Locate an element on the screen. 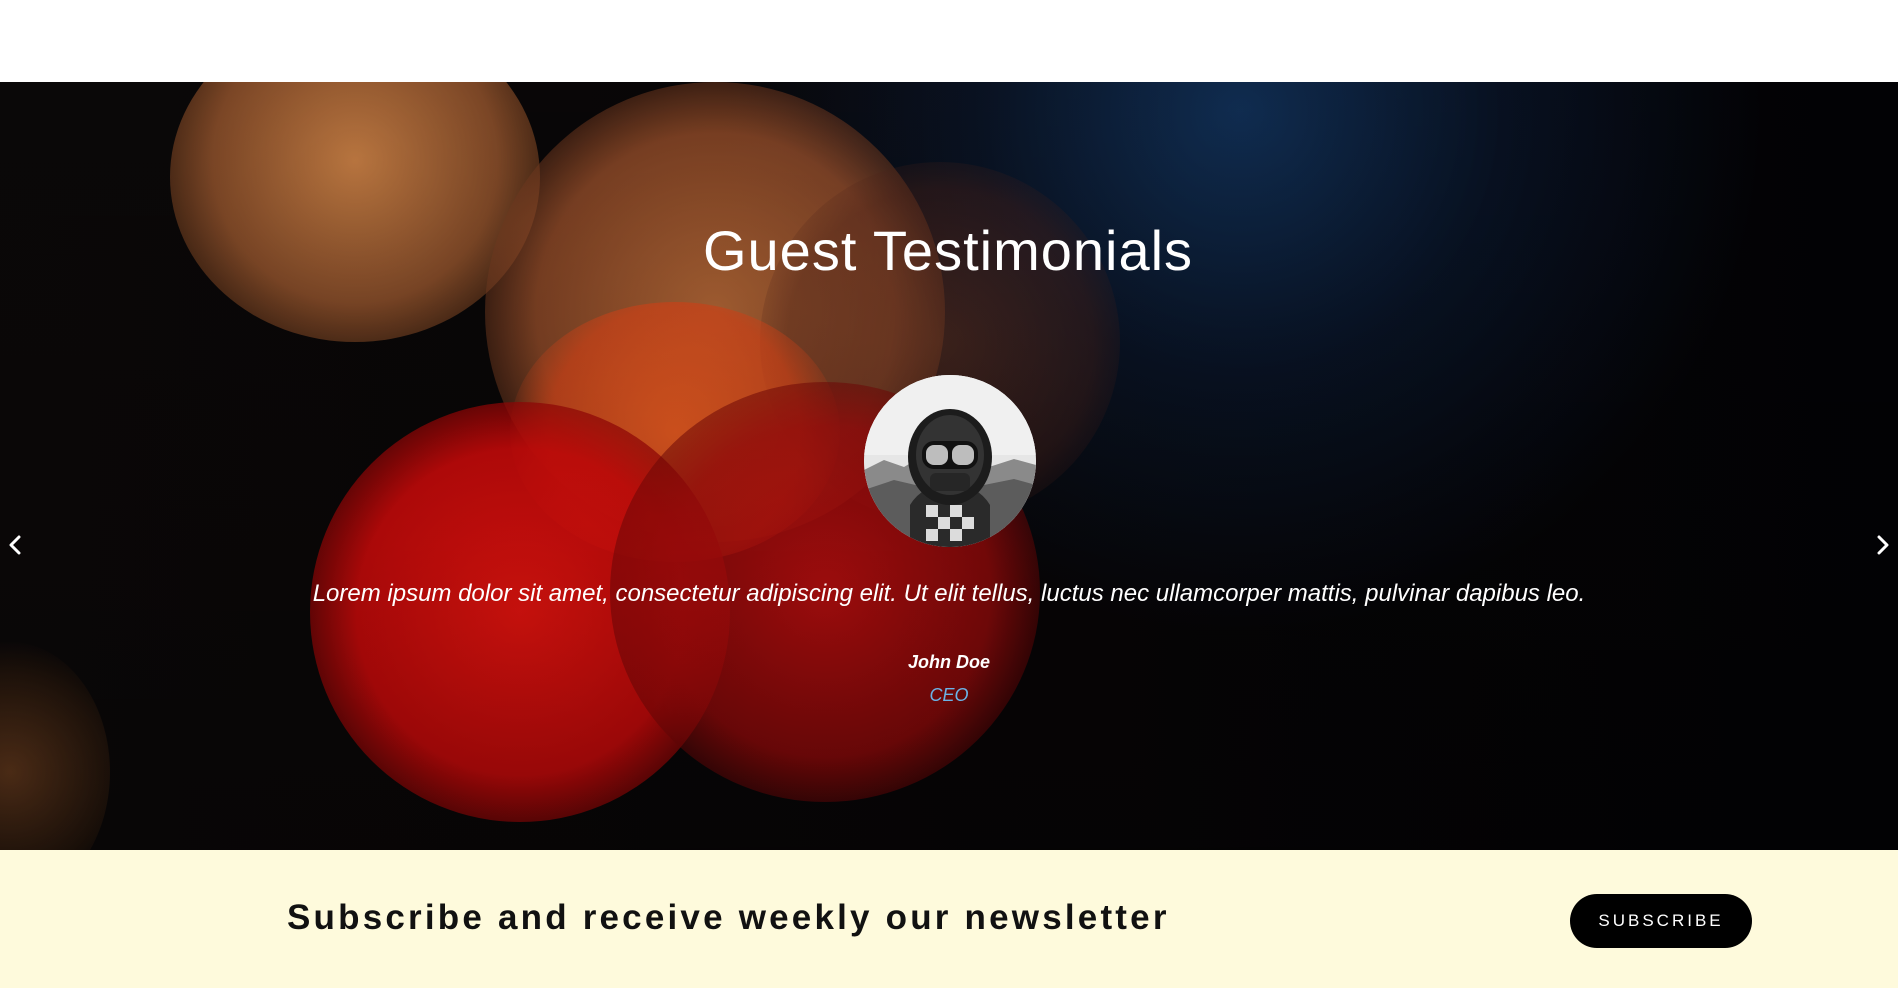  chevron-right-icon is located at coordinates (1883, 545).